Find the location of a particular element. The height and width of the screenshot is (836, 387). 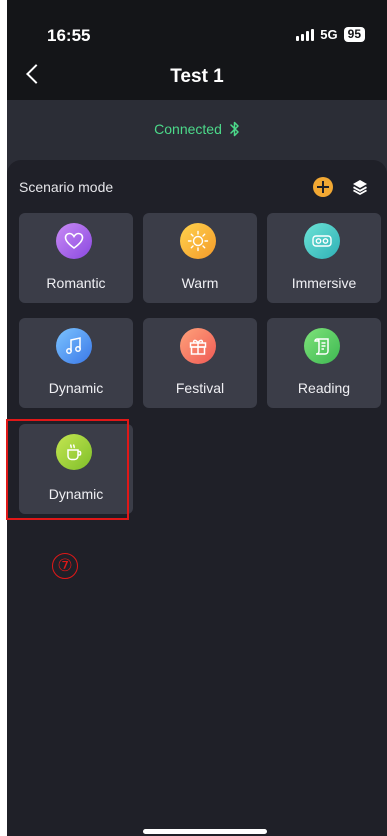

scene-card-warm: Warm is located at coordinates (200, 258).